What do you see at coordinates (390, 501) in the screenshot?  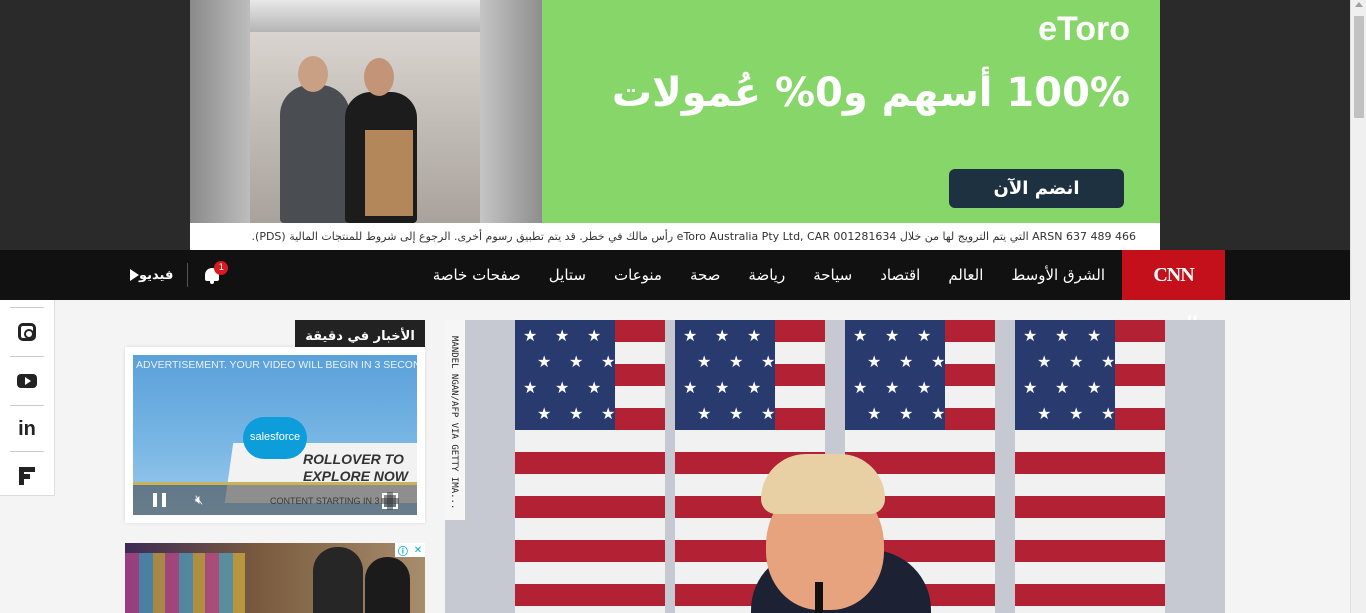 I see `fullscreen-icon` at bounding box center [390, 501].